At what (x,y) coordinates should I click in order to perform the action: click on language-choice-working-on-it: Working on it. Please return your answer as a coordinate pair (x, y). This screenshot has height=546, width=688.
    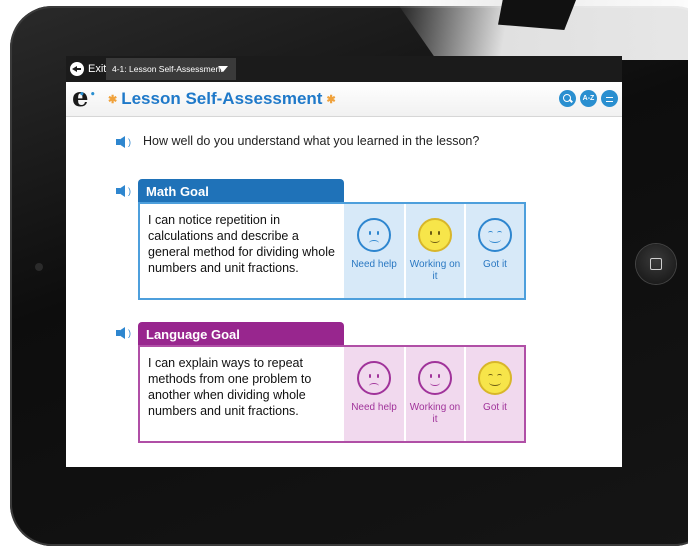
    Looking at the image, I should click on (434, 394).